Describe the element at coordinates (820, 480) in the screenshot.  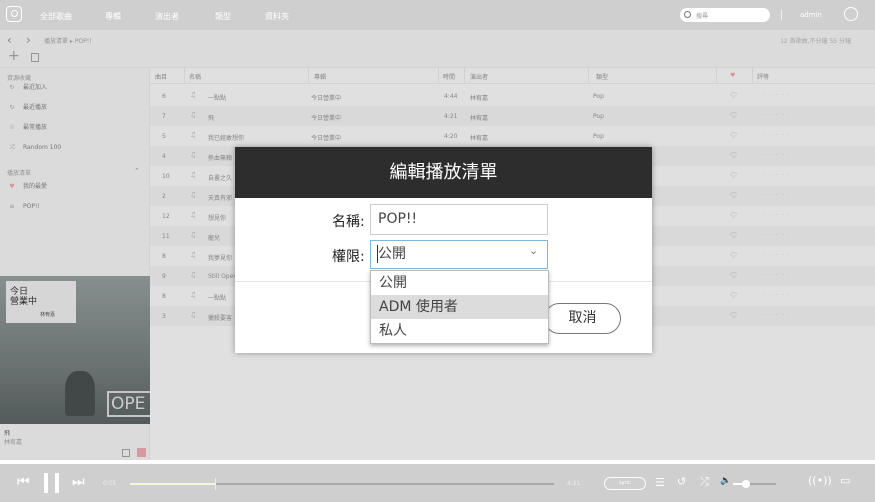
I see `broadcast-icon: ((•))` at that location.